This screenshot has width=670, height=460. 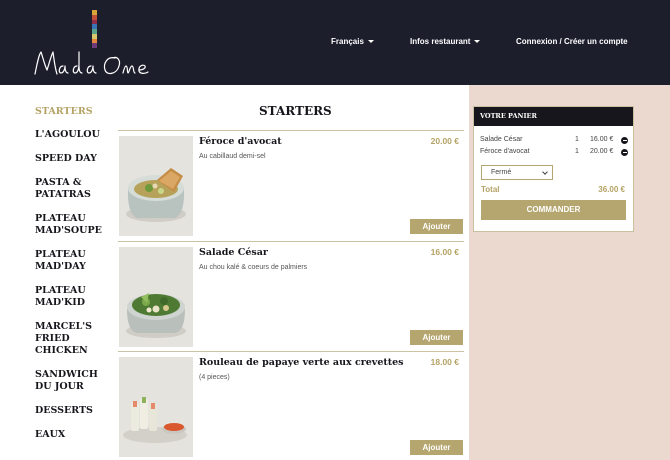 What do you see at coordinates (253, 267) in the screenshot?
I see `product-description: Au chou kalé & coeurs de palmiers` at bounding box center [253, 267].